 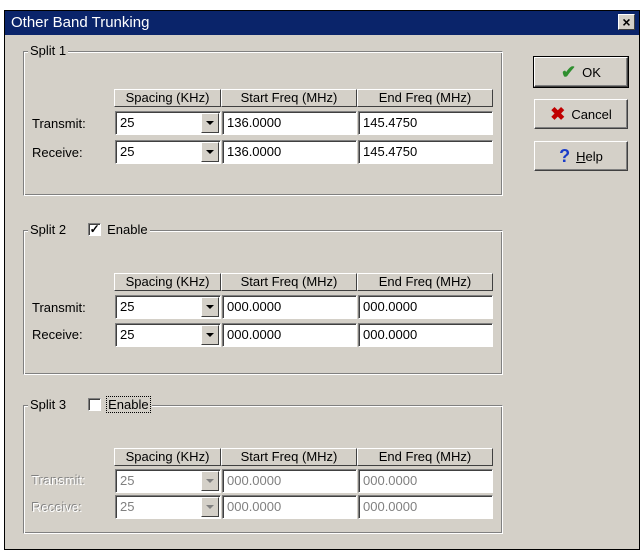 I want to click on ok-label: OK, so click(x=591, y=72).